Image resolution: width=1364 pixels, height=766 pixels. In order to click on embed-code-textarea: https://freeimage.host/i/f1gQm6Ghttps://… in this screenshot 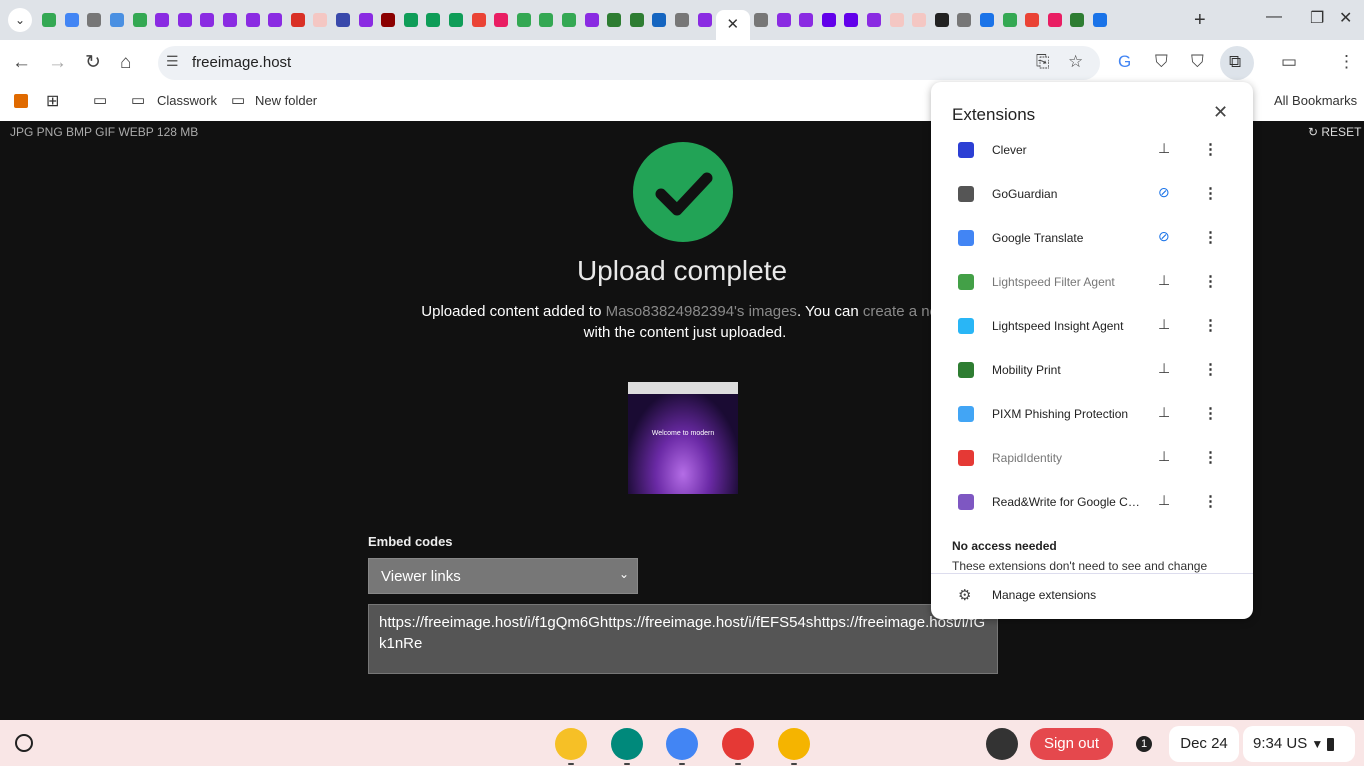, I will do `click(683, 639)`.